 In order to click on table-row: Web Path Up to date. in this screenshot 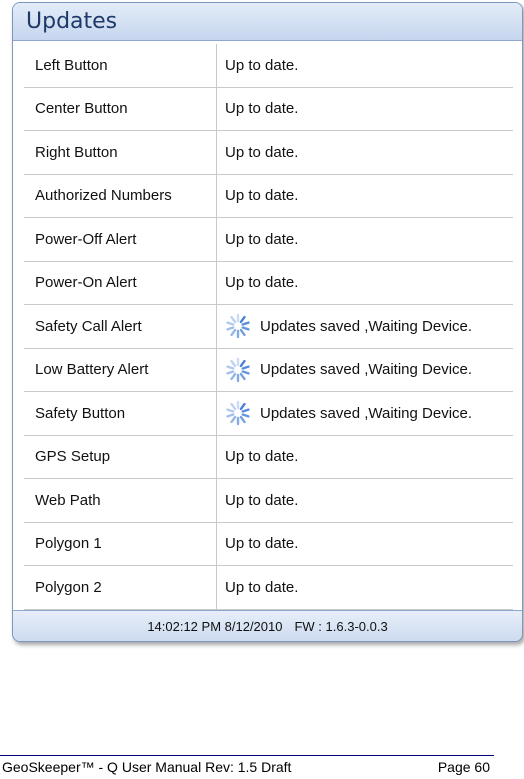, I will do `click(268, 500)`.